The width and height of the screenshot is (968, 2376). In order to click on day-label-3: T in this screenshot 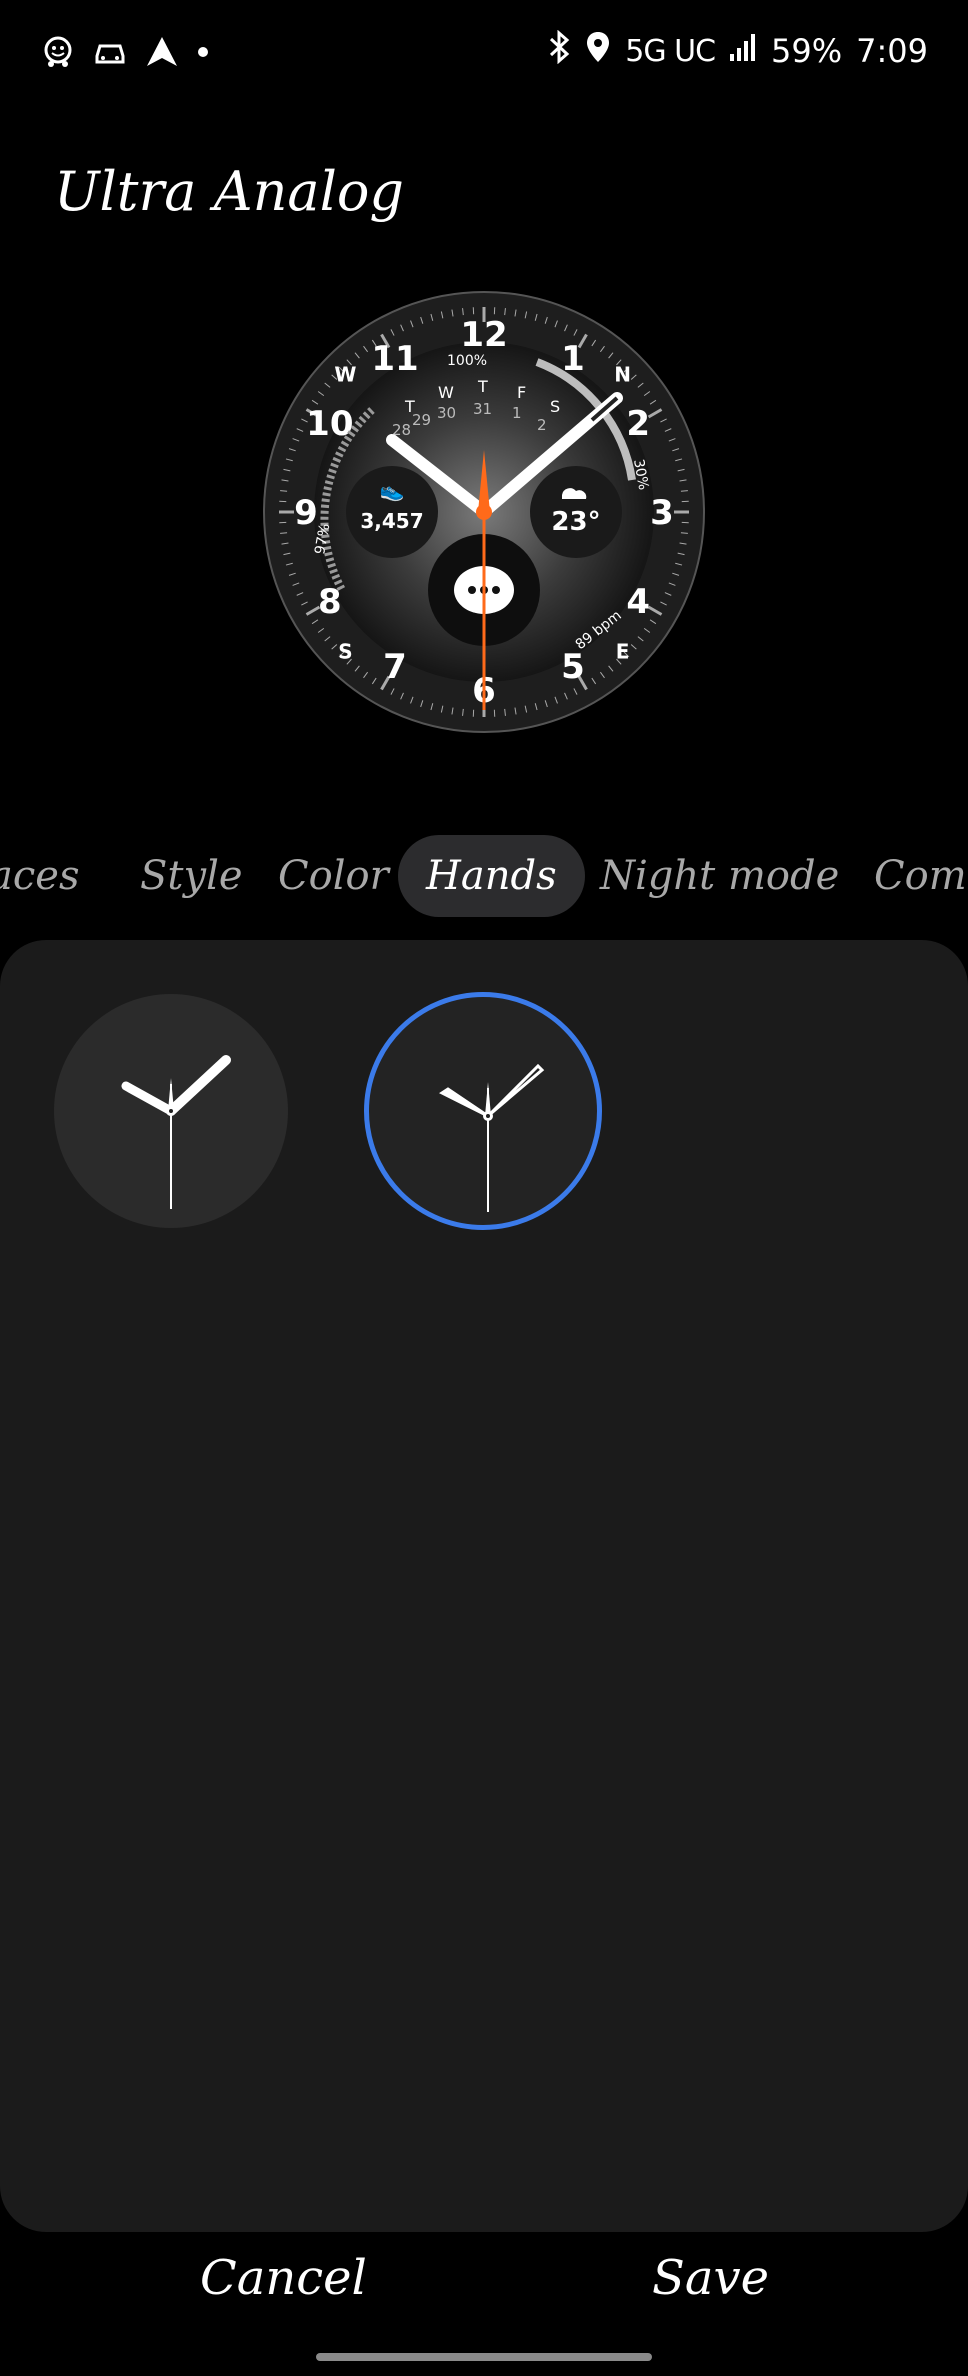, I will do `click(482, 386)`.